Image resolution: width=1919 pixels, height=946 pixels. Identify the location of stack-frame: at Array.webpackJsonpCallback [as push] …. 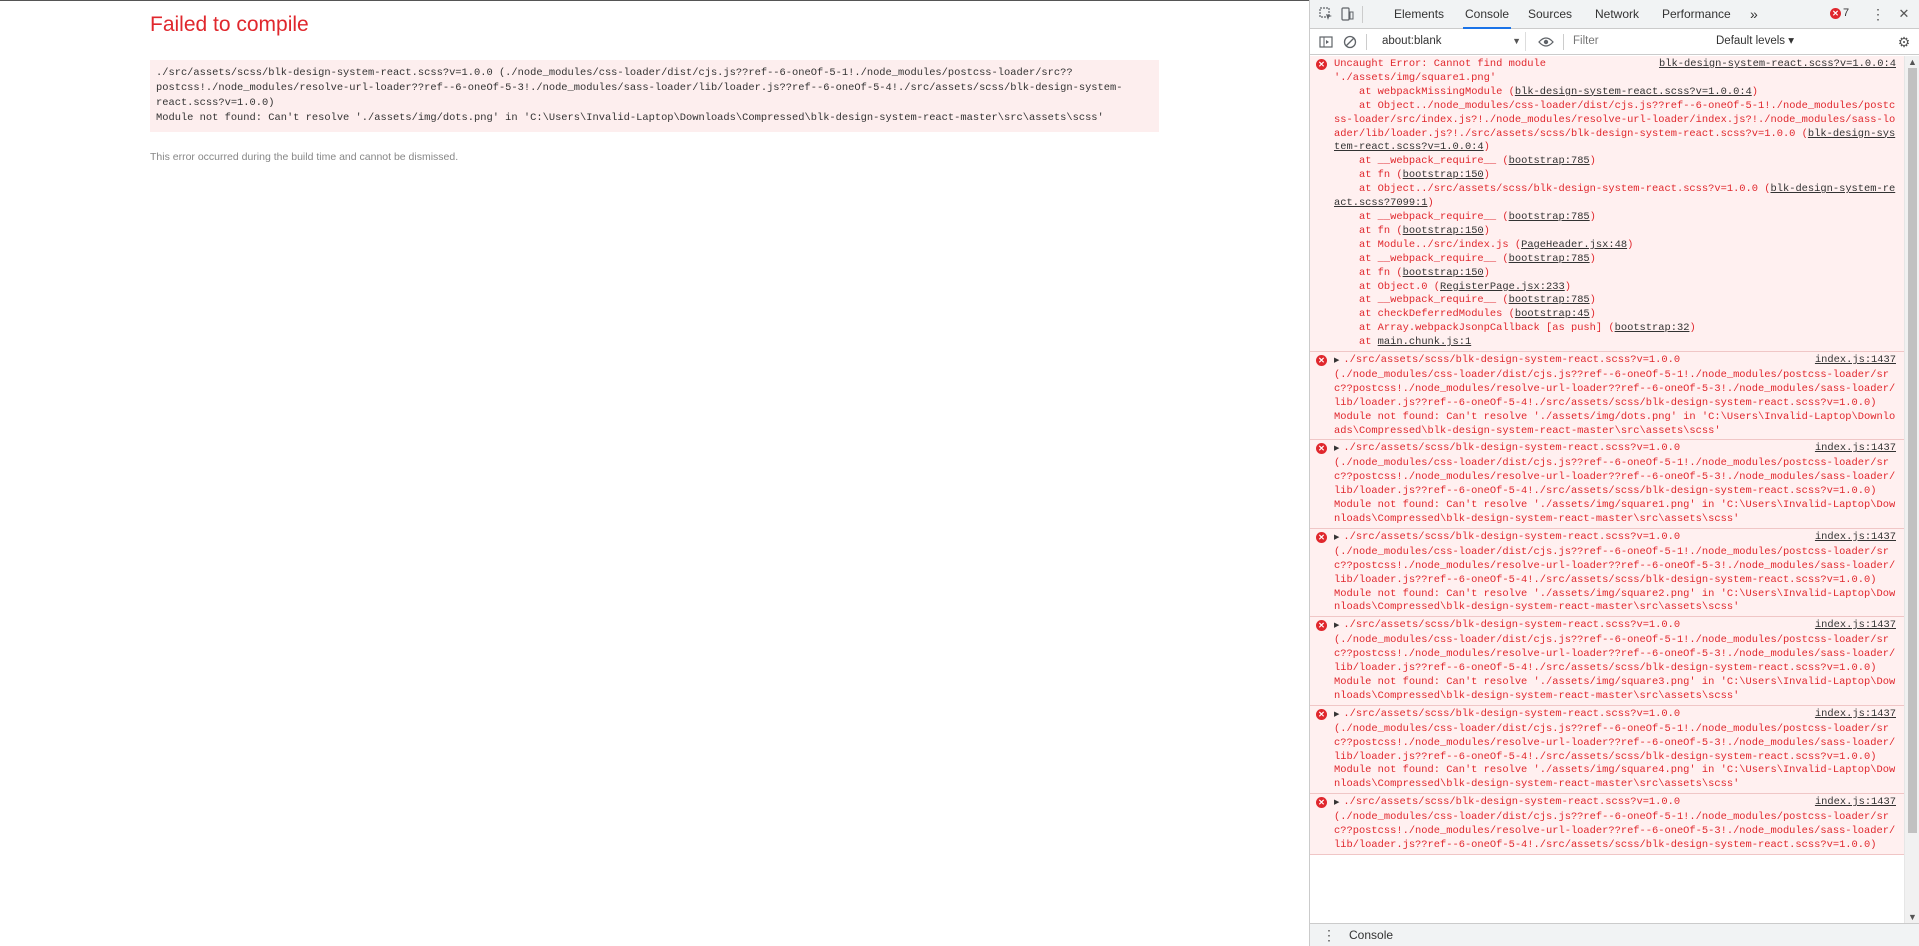
(1615, 329).